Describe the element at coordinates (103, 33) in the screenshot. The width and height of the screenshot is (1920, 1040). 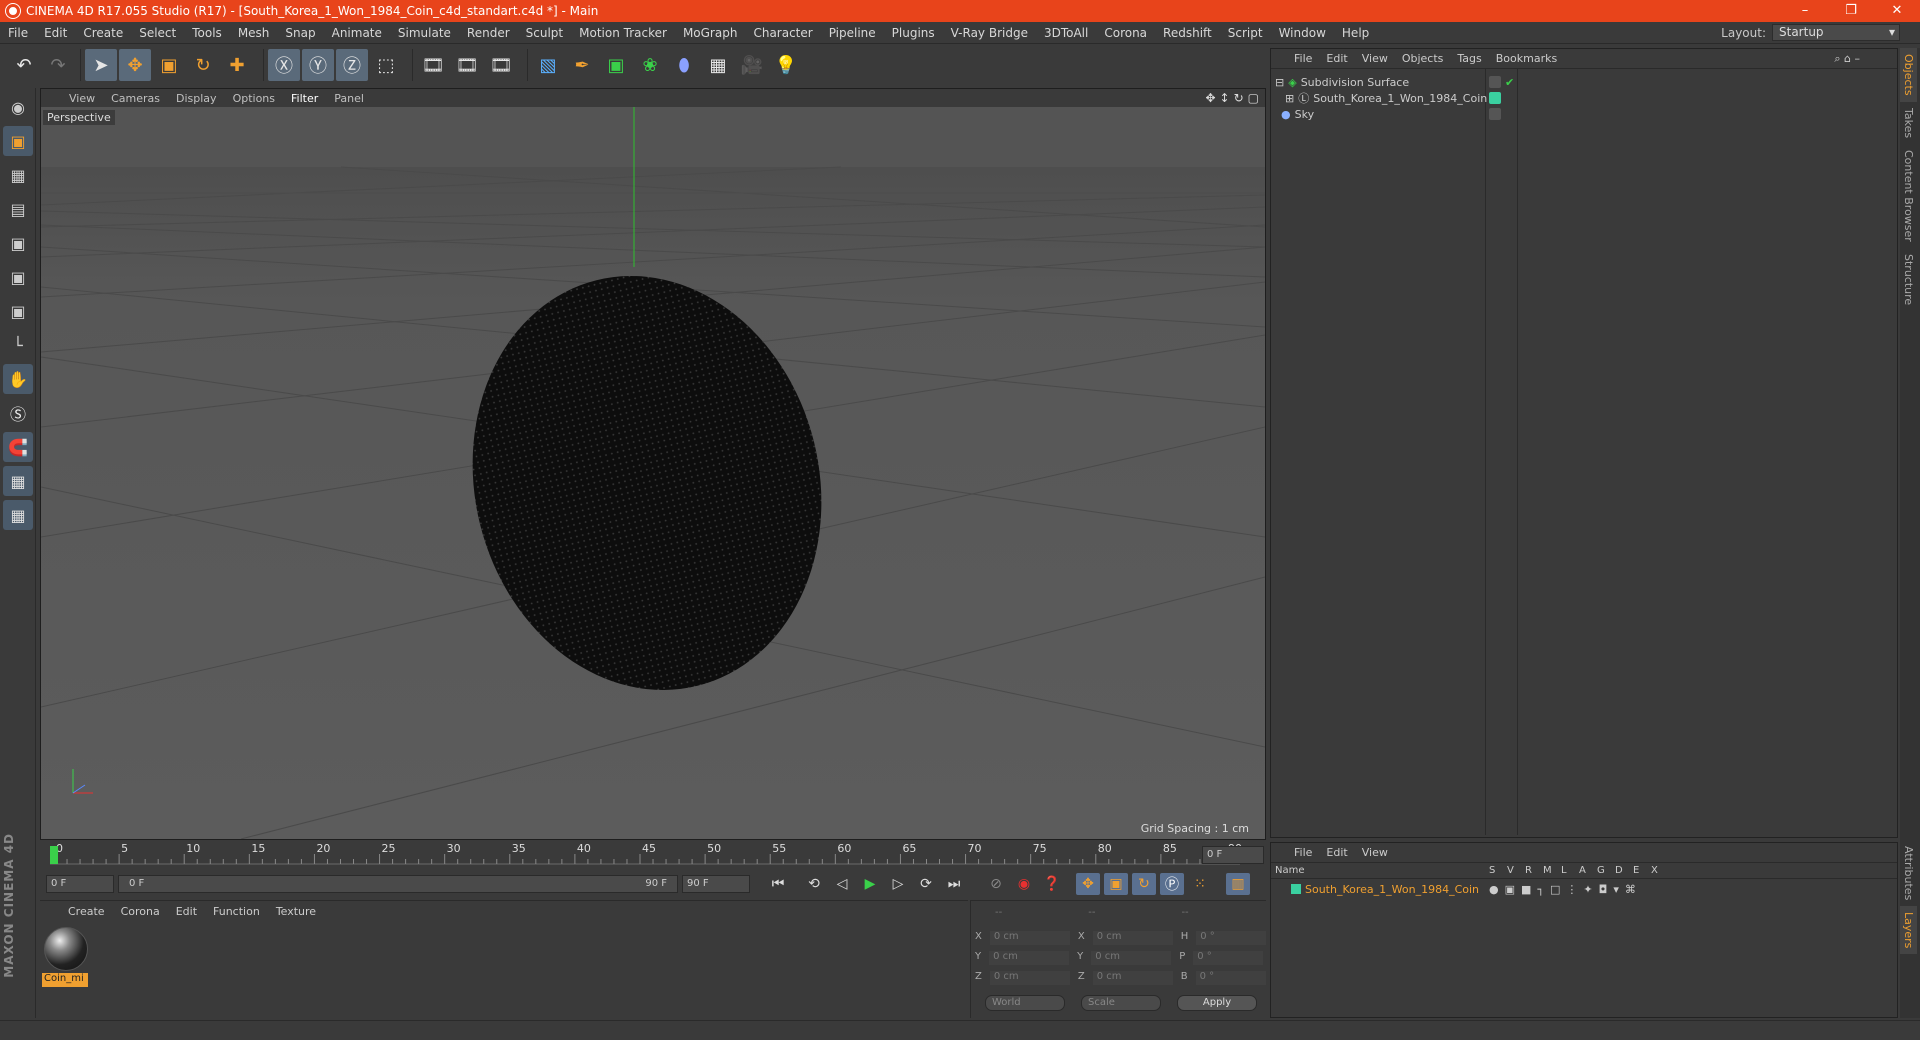
I see `menu-create: Create` at that location.